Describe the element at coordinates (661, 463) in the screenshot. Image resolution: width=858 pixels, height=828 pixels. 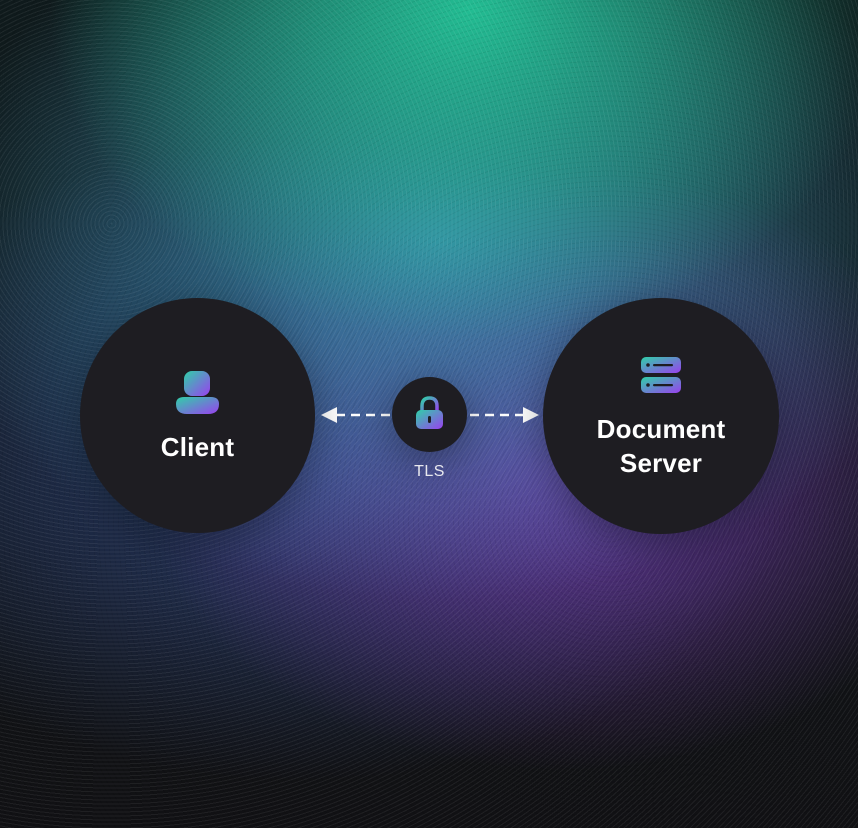
I see `server-label-line2: Server` at that location.